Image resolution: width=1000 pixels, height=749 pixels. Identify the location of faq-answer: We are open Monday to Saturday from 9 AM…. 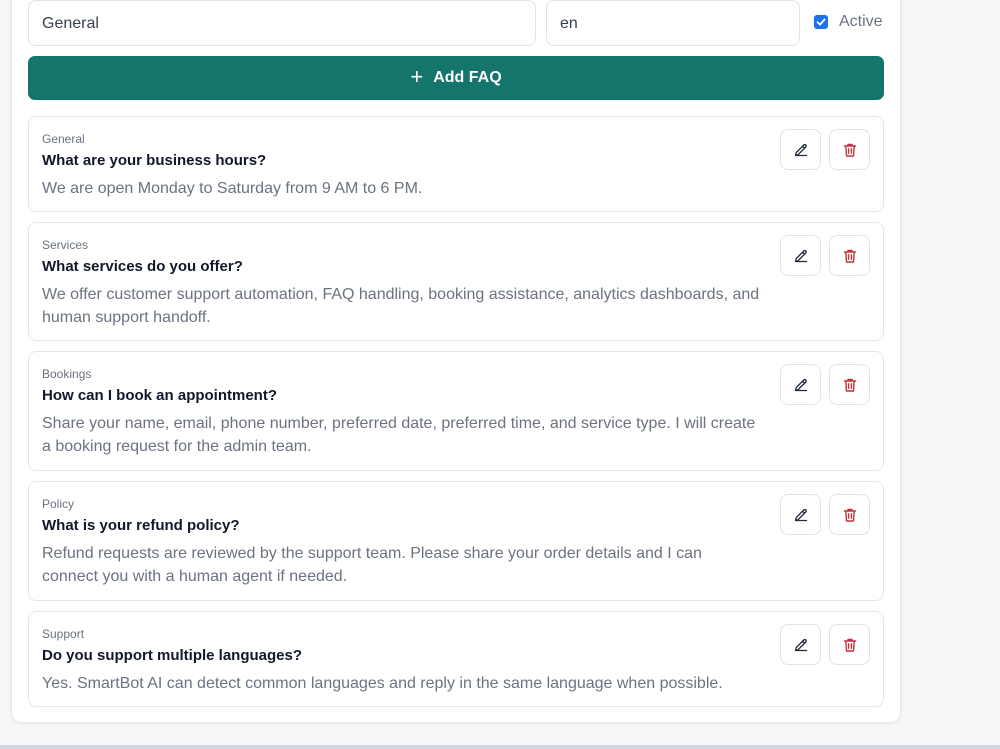
(232, 188).